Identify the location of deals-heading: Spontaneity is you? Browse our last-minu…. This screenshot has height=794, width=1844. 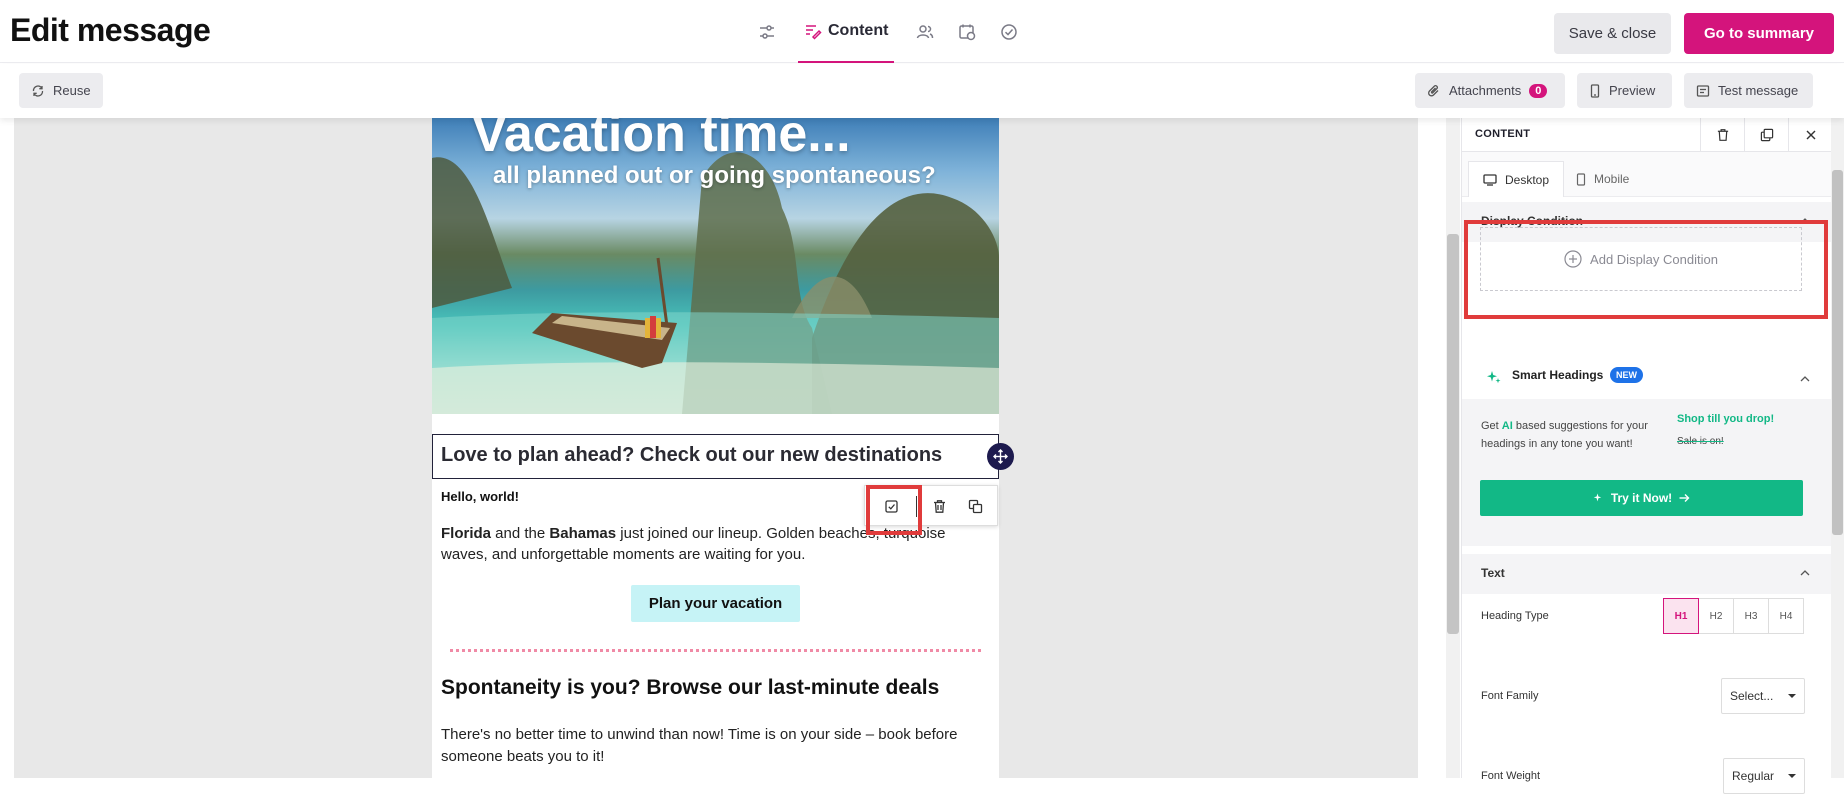
(690, 688).